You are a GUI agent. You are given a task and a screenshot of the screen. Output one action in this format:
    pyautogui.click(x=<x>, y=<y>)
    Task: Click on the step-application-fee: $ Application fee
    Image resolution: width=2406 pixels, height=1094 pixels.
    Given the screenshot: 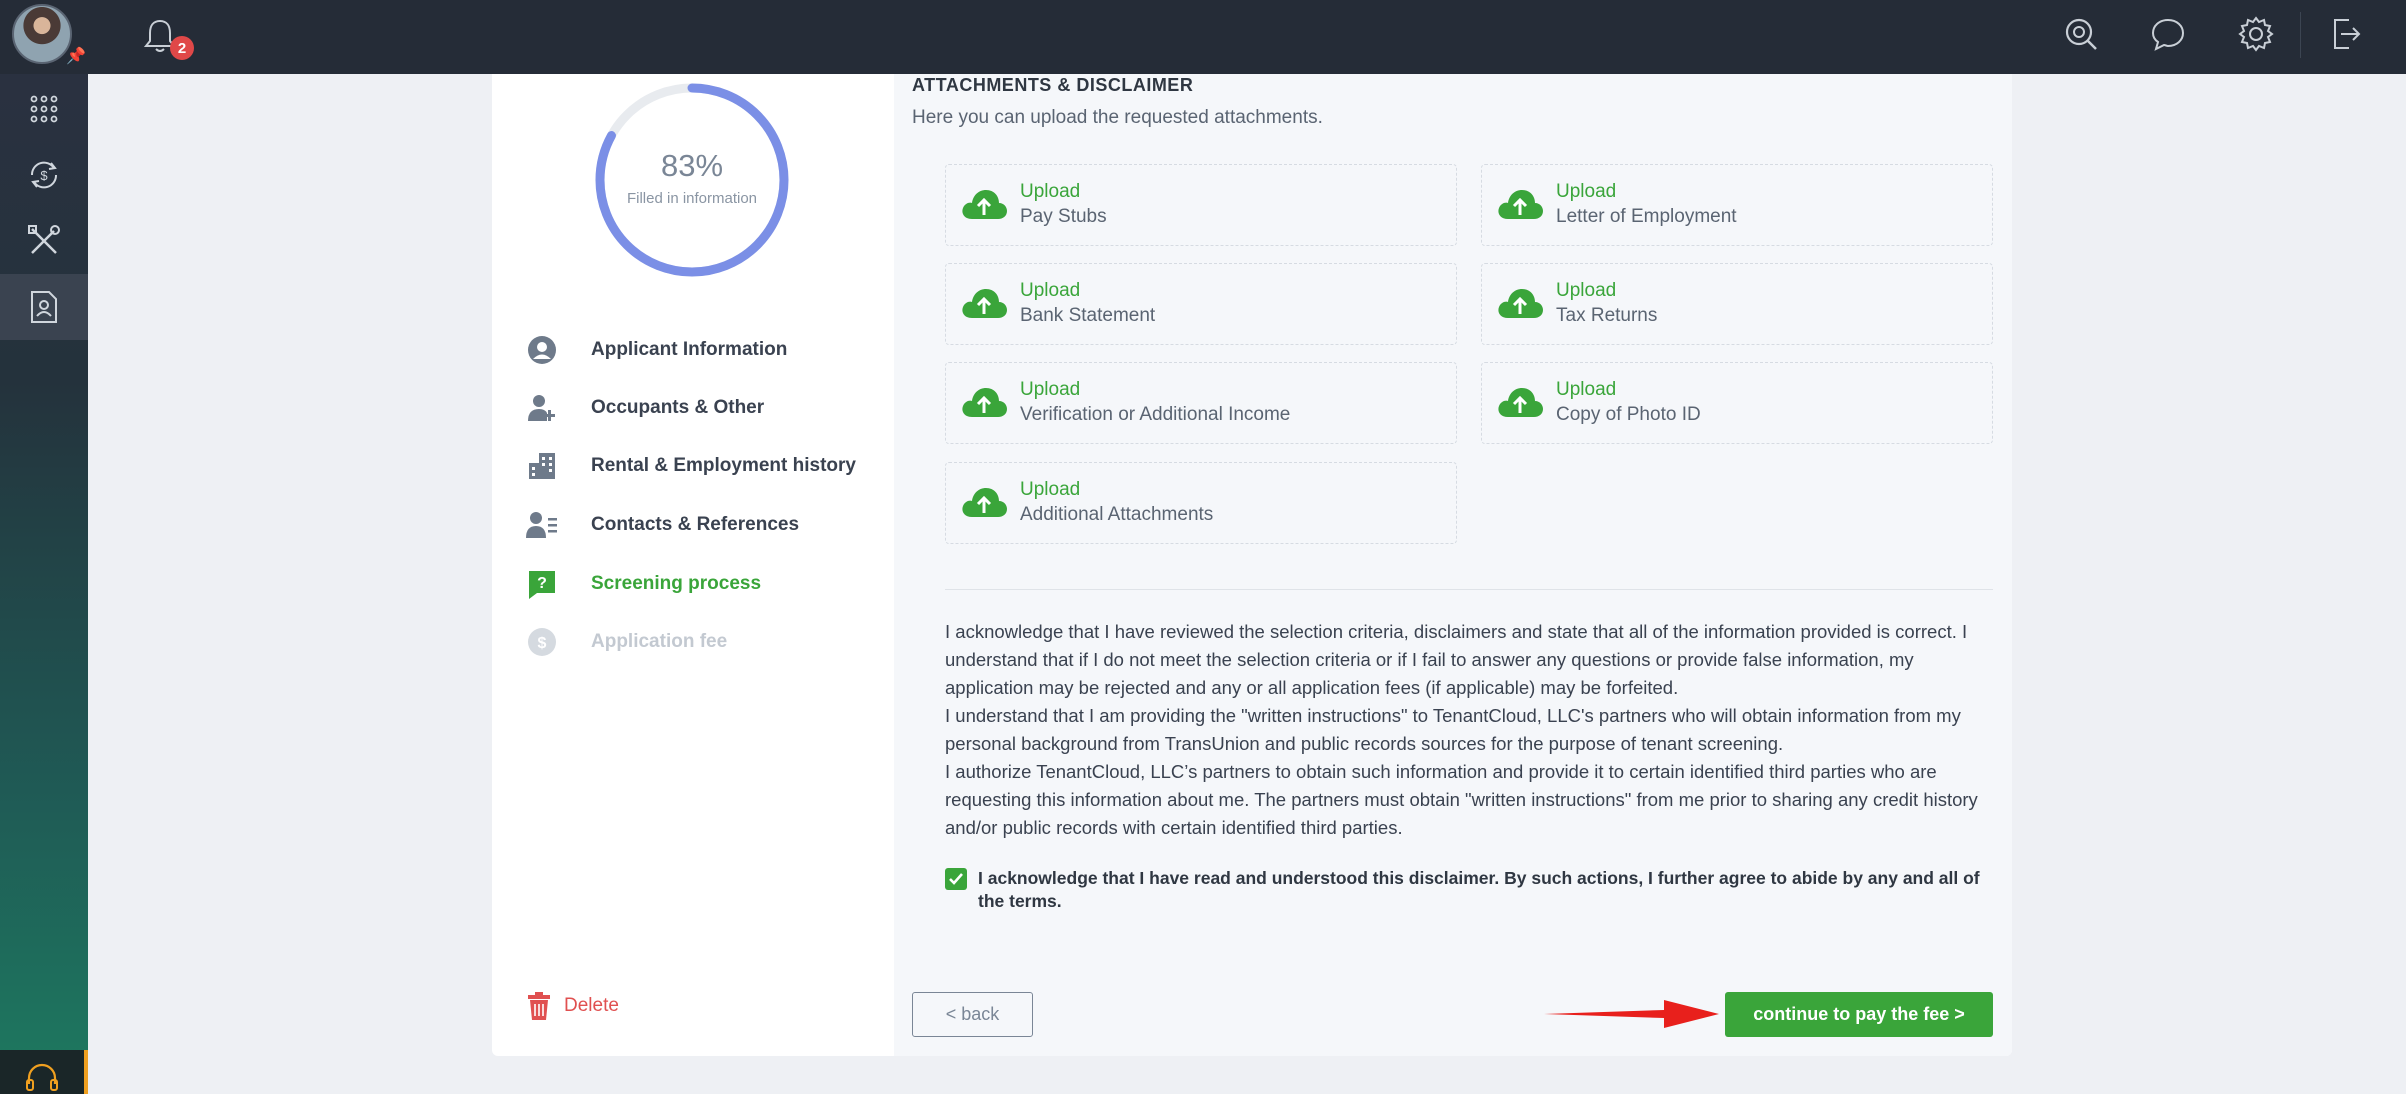 What is the action you would take?
    pyautogui.click(x=694, y=642)
    